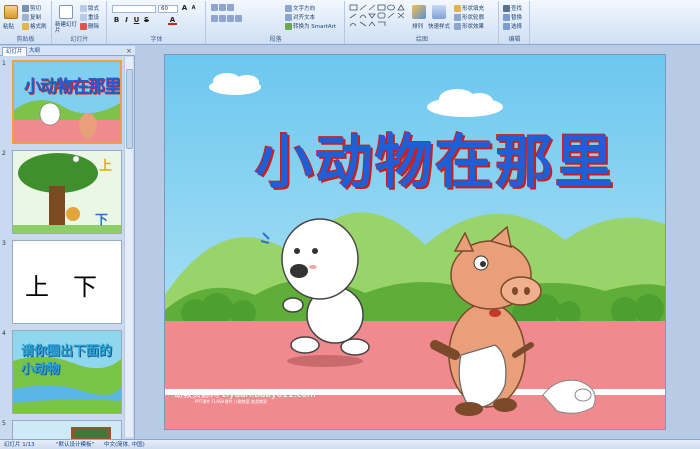  Describe the element at coordinates (439, 26) in the screenshot. I see `quick-styles-button: 快速样式` at that location.